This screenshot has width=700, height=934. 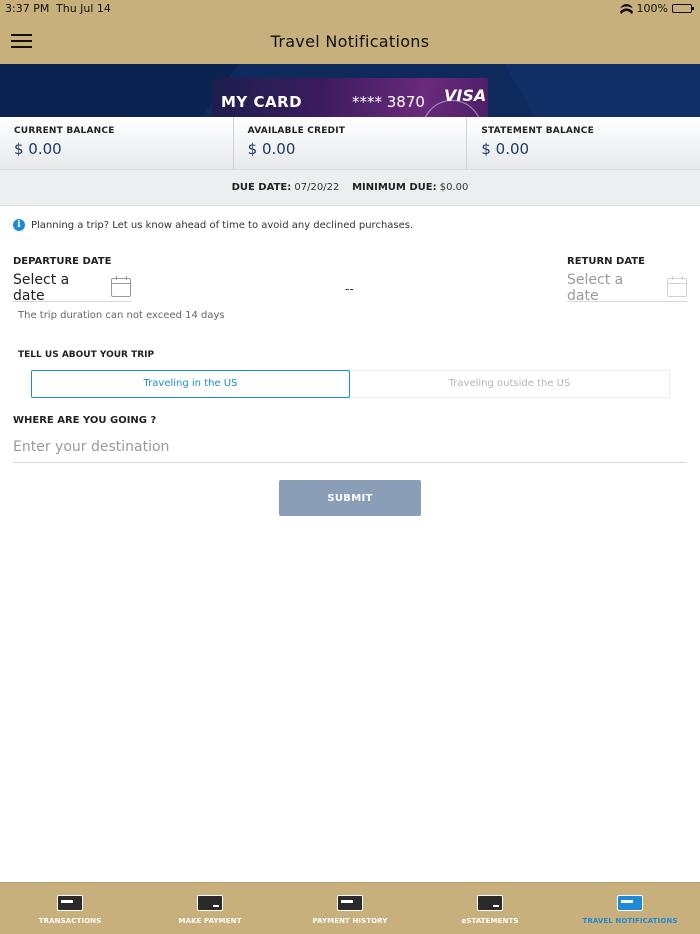 I want to click on balance-label: STATEMENT BALANCE, so click(x=537, y=131).